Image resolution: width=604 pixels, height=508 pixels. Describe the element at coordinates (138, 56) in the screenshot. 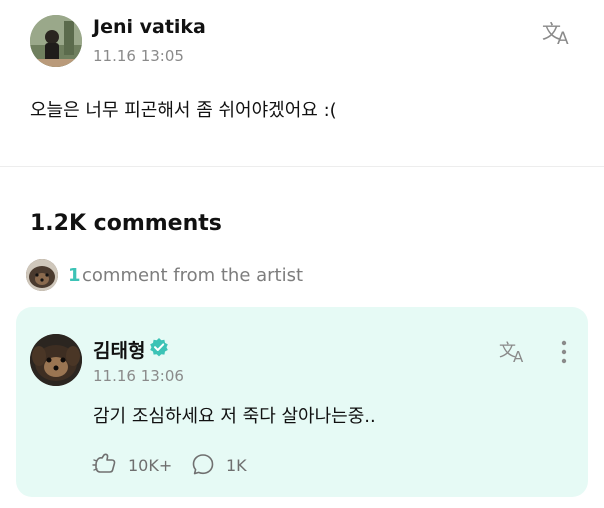

I see `post-timestamp: 11.16 13:05` at that location.